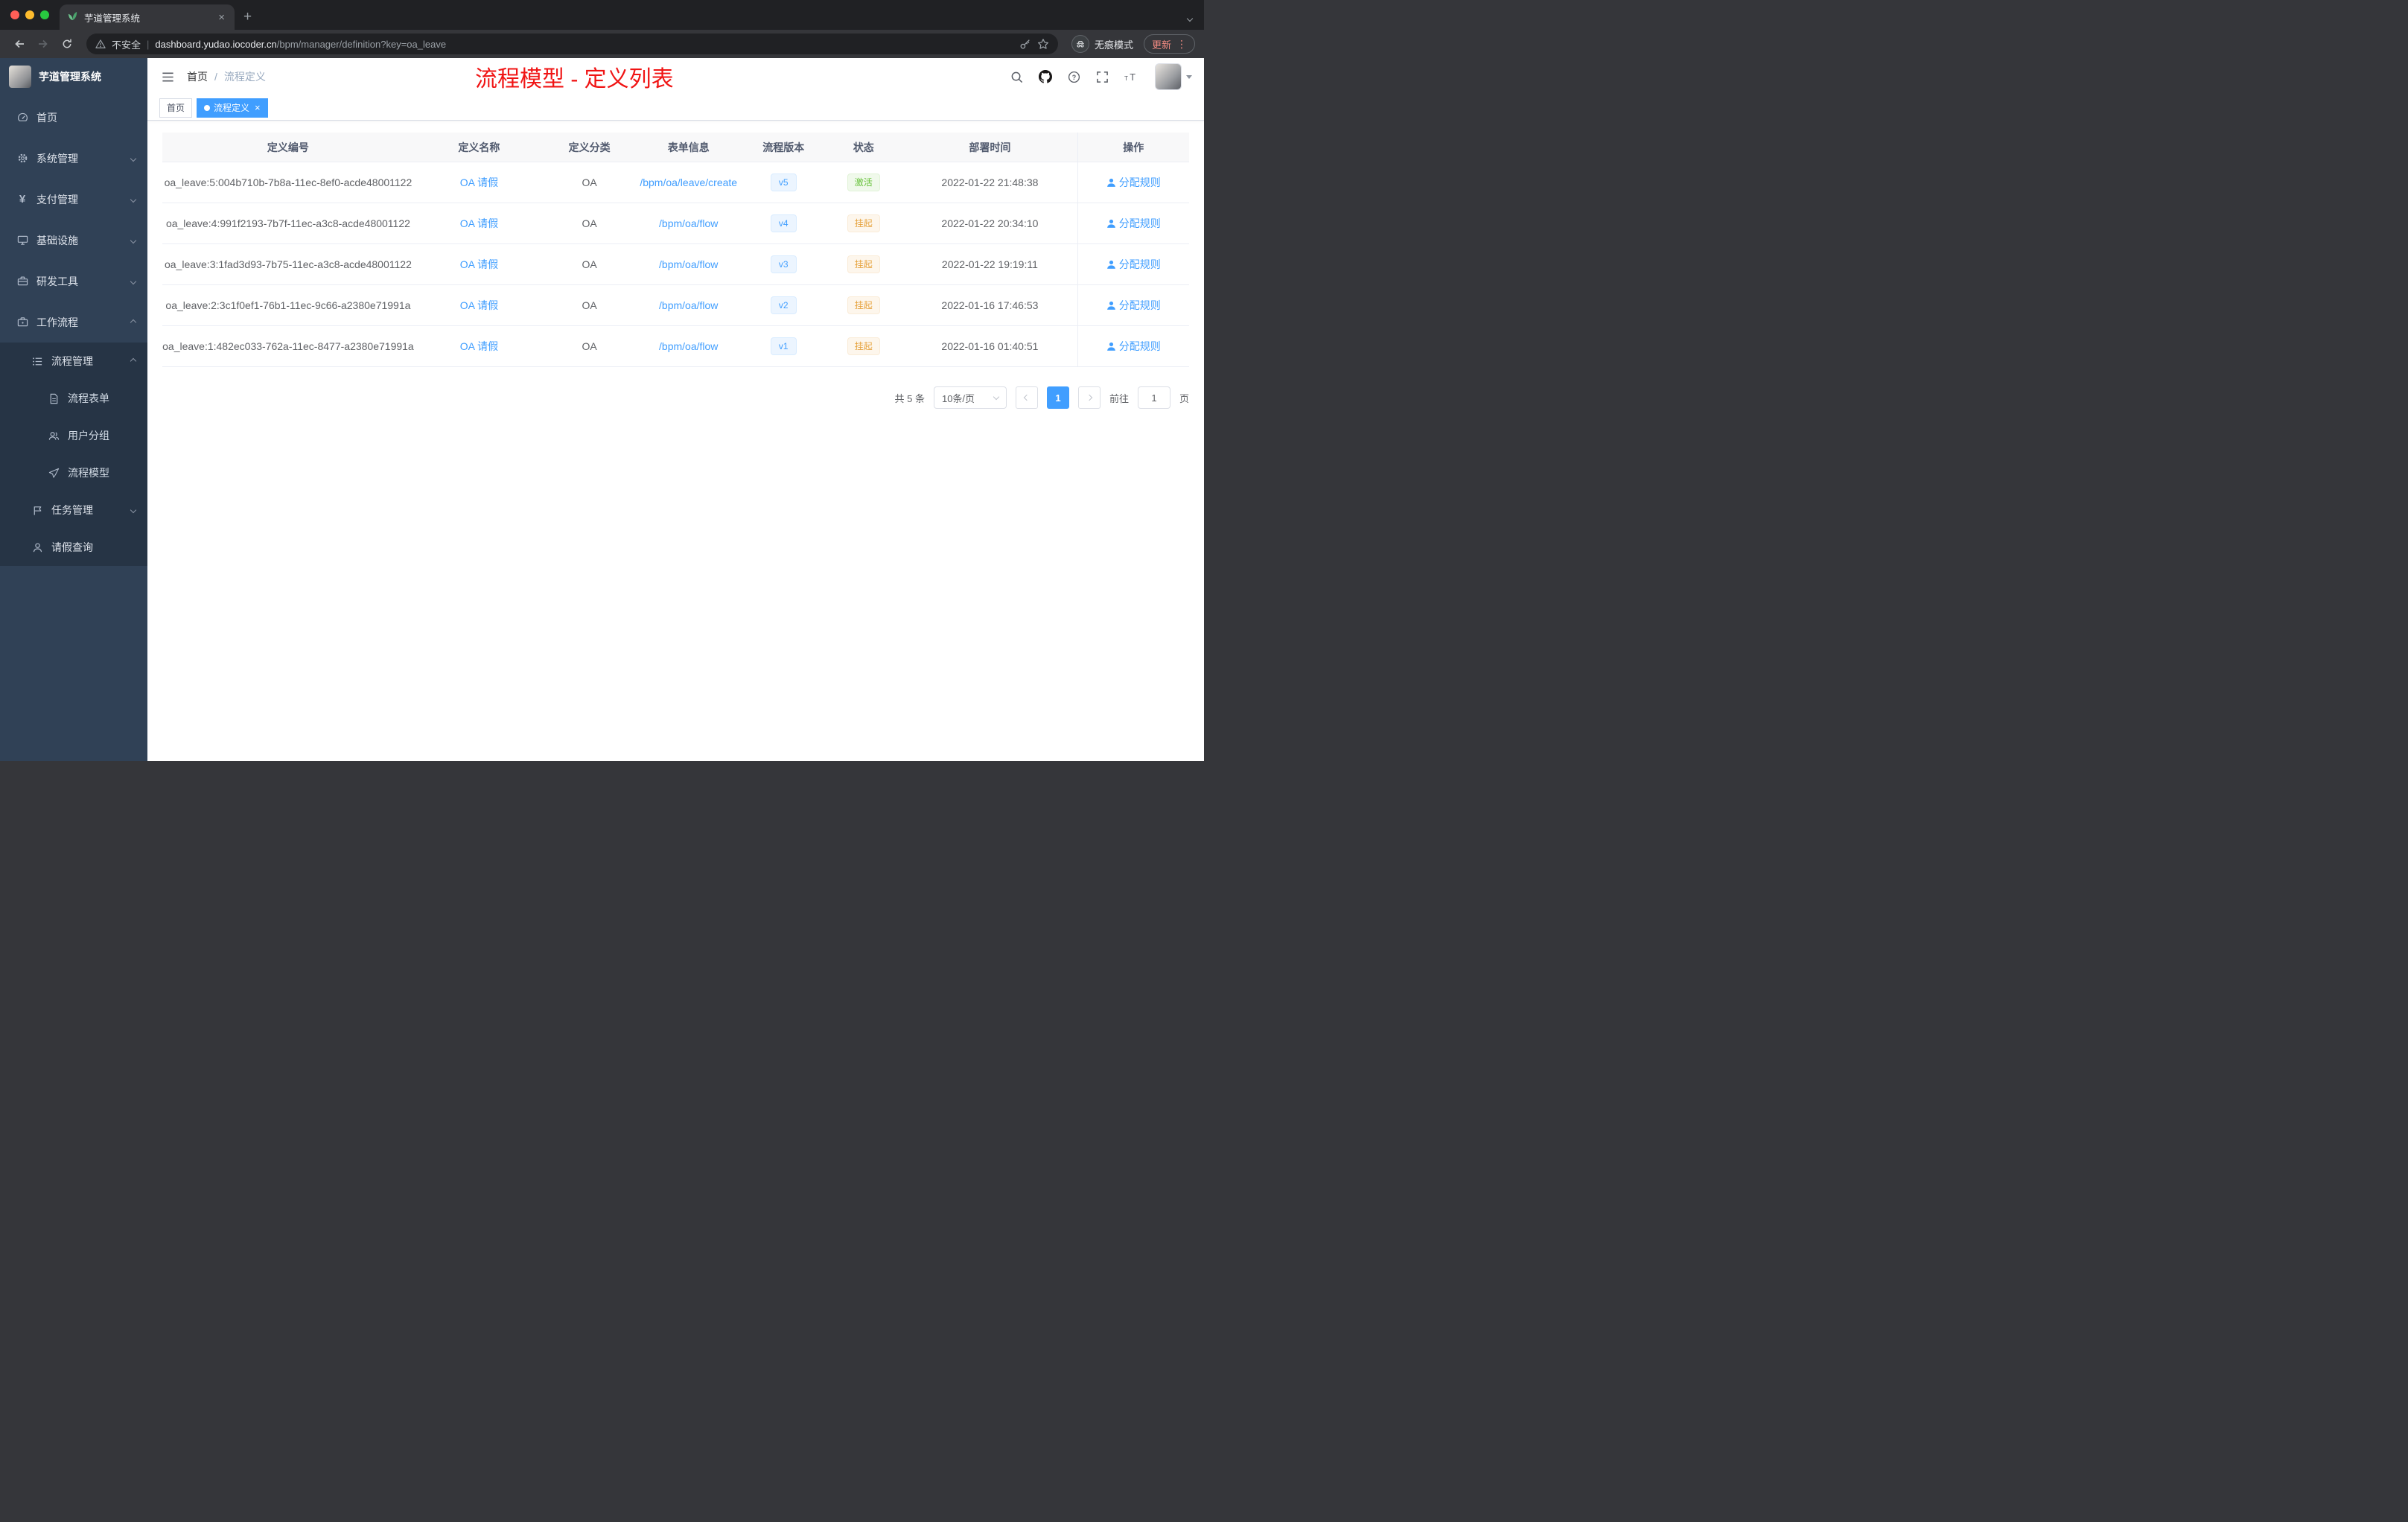  I want to click on help-icon: ?, so click(1074, 77).